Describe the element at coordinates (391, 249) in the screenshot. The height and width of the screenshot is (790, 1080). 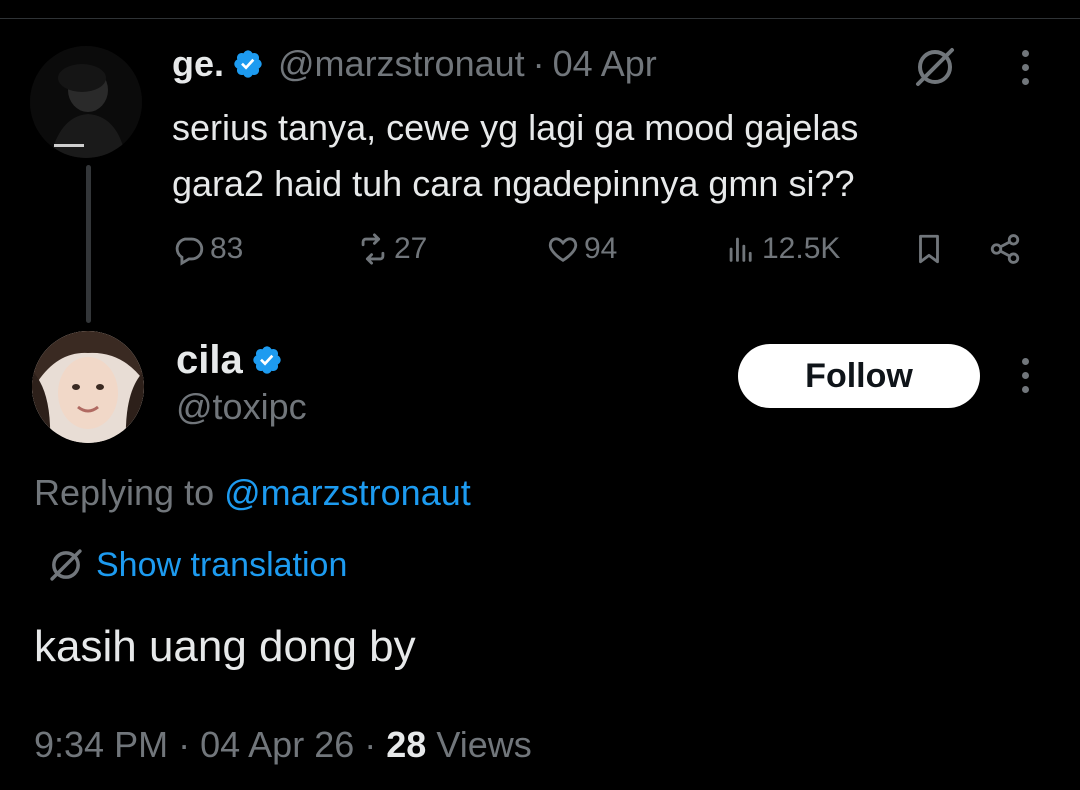
I see `repost-button: 27` at that location.